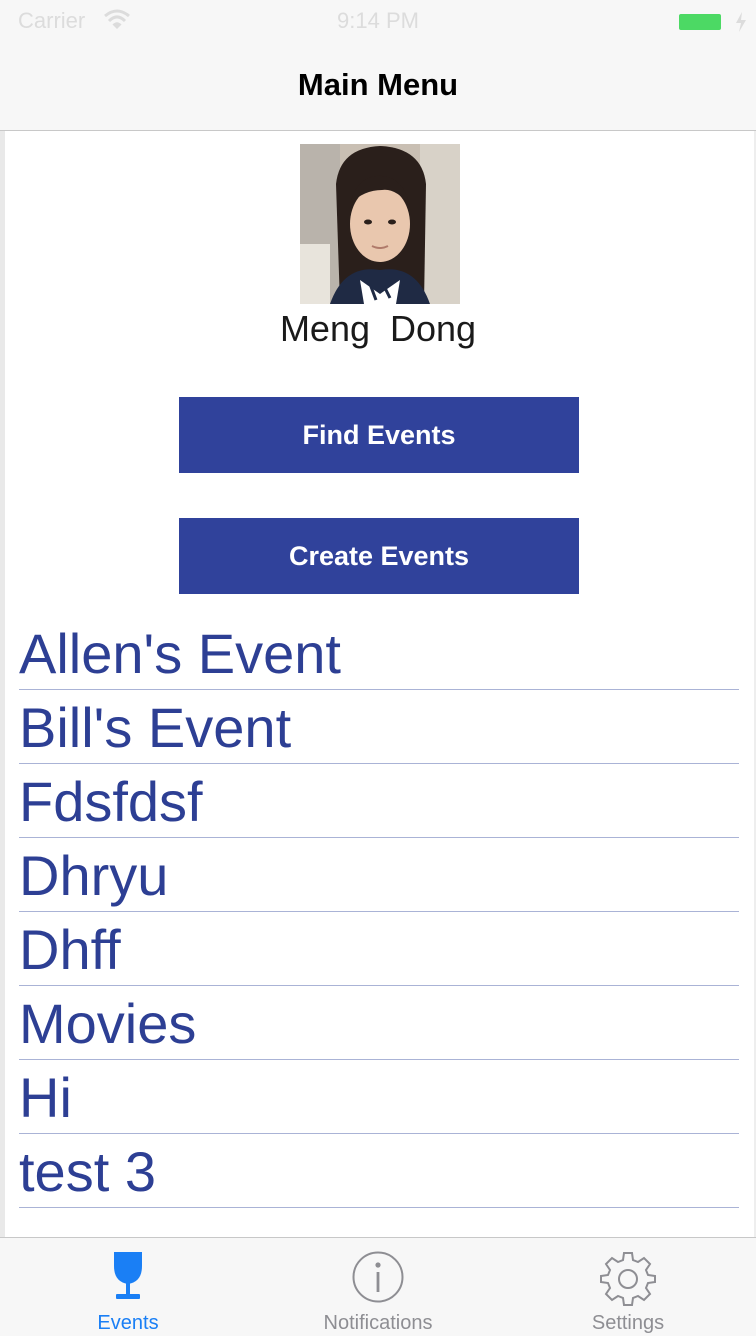 The width and height of the screenshot is (756, 1336). I want to click on event-row: Dhryu, so click(379, 875).